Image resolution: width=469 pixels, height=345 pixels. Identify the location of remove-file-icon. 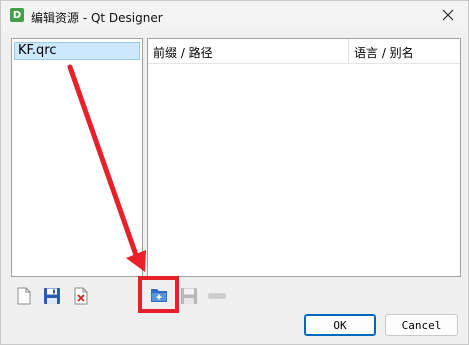
(81, 296).